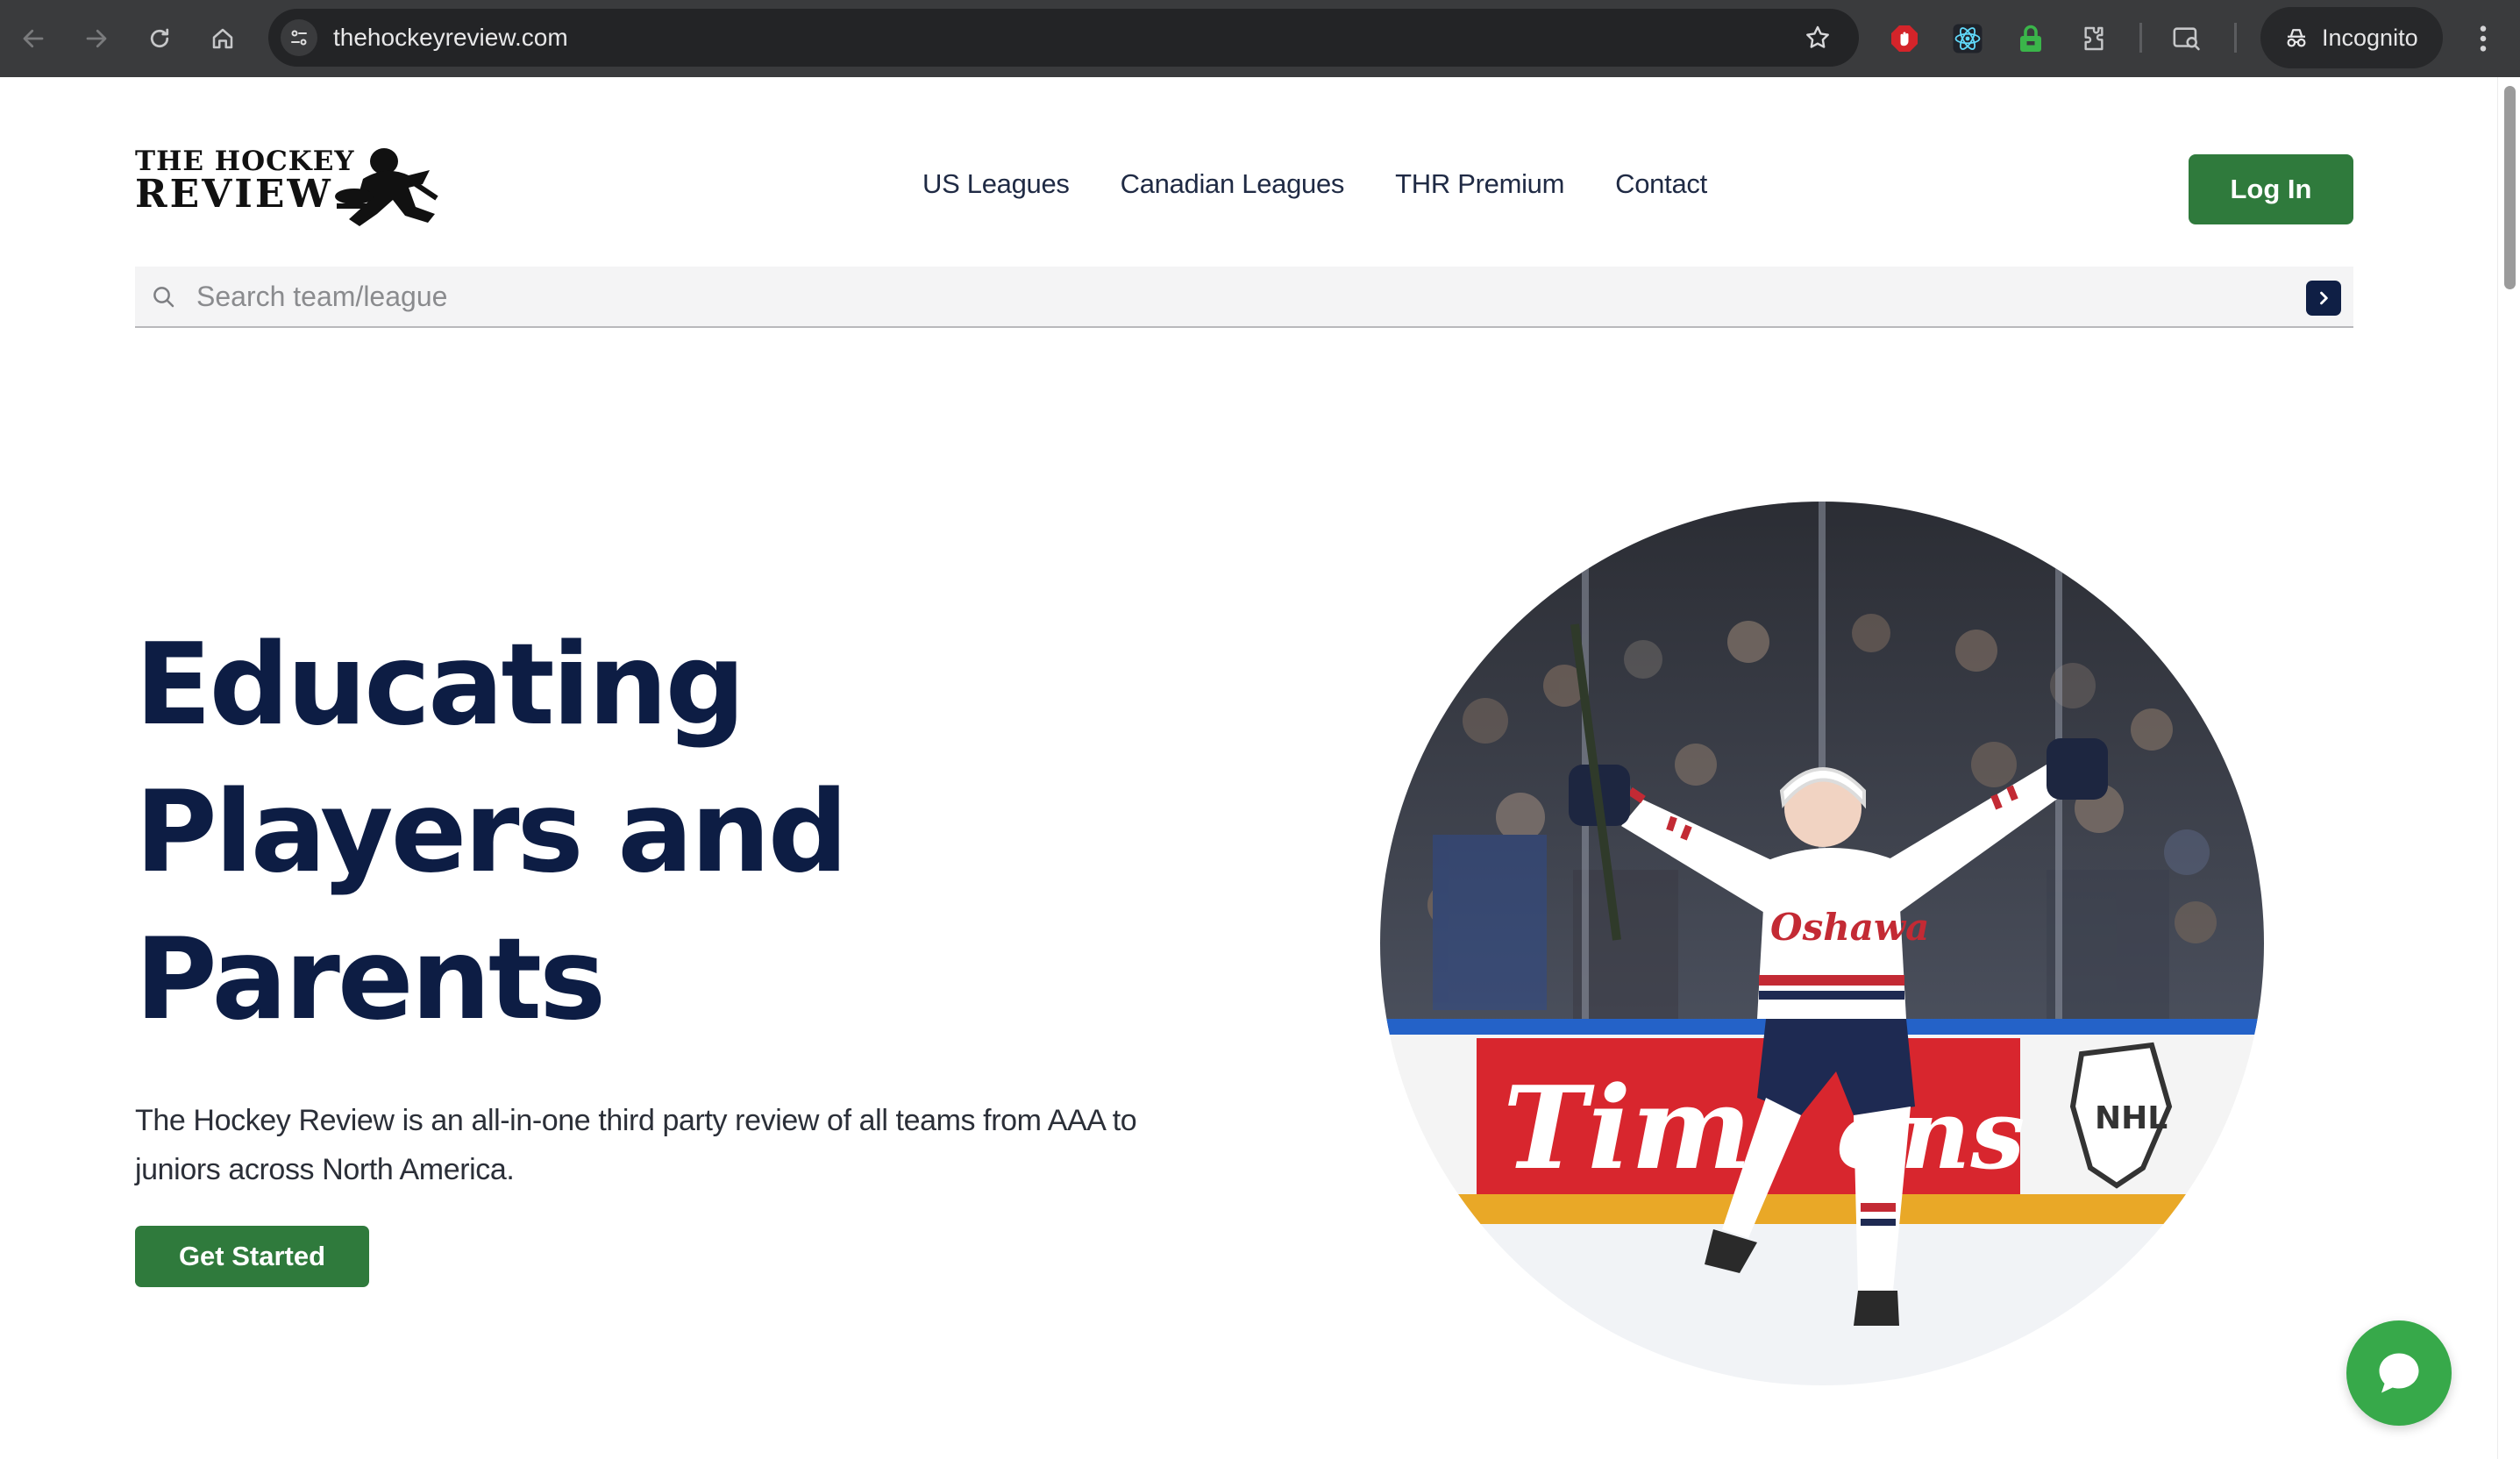 The height and width of the screenshot is (1459, 2520). Describe the element at coordinates (2271, 189) in the screenshot. I see `login-button: Log In` at that location.